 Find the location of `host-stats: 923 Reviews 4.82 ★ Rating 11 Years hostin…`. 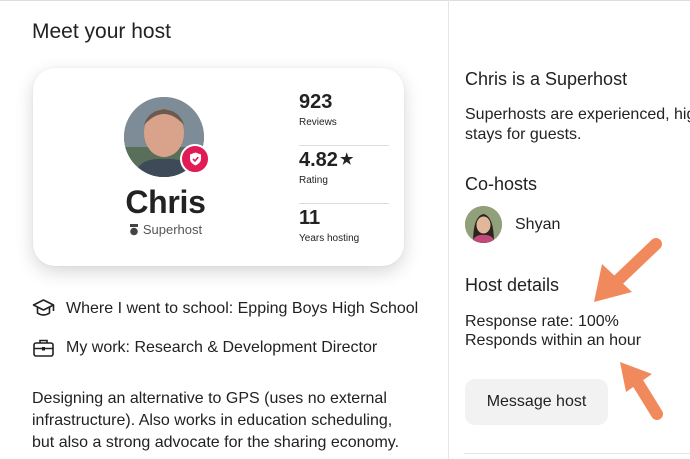

host-stats: 923 Reviews 4.82 ★ Rating 11 Years hostin… is located at coordinates (344, 175).